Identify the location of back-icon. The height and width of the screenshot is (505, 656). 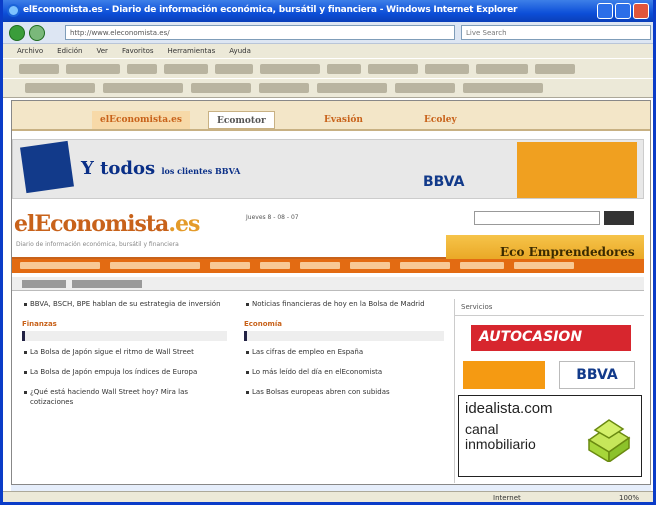
(17, 33).